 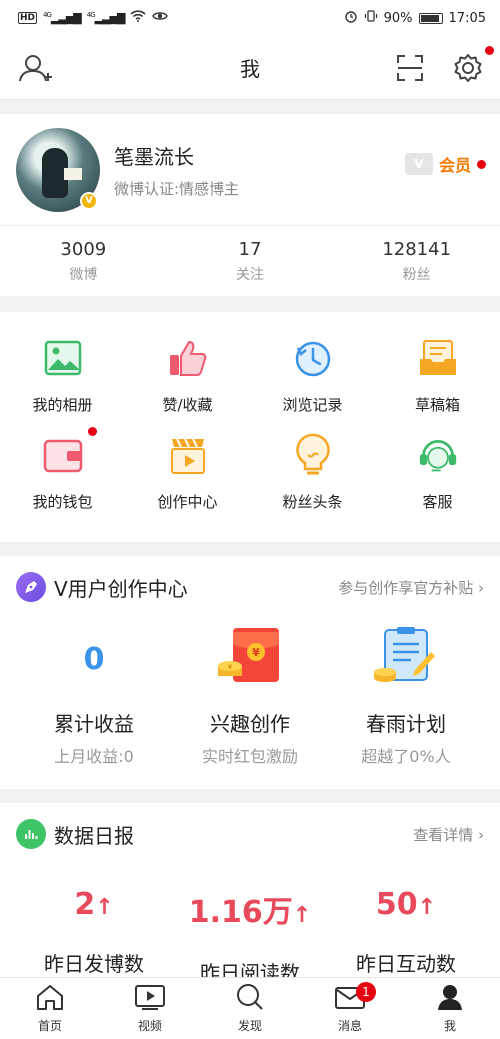 What do you see at coordinates (94, 936) in the screenshot?
I see `report-posts: 2↑ 昨日发博数` at bounding box center [94, 936].